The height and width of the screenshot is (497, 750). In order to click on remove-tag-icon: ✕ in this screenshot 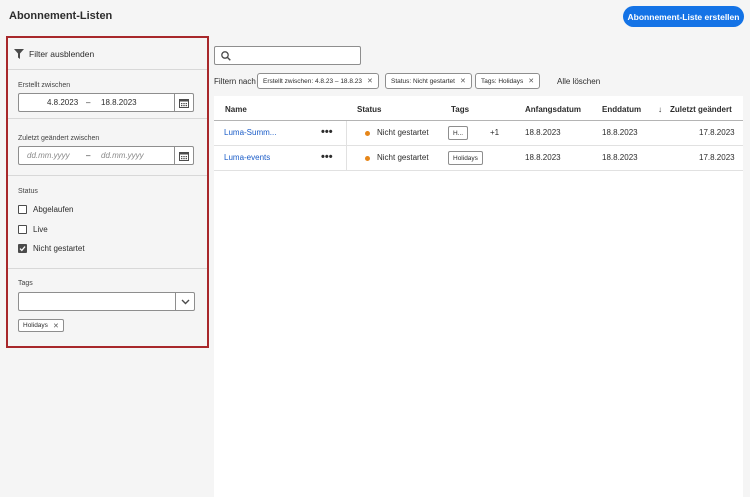, I will do `click(56, 326)`.